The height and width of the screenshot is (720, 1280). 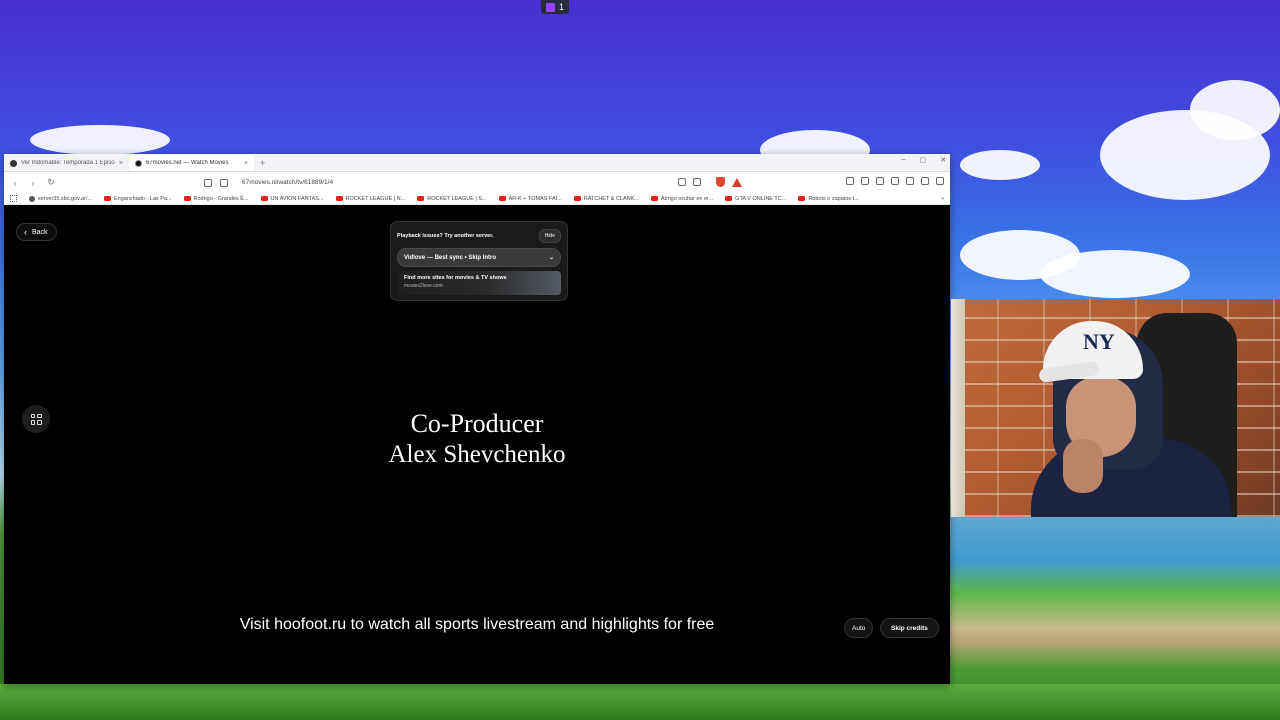 I want to click on tab-indomable: Ver Indomable: Temporada 1 Episod ×, so click(x=66, y=163).